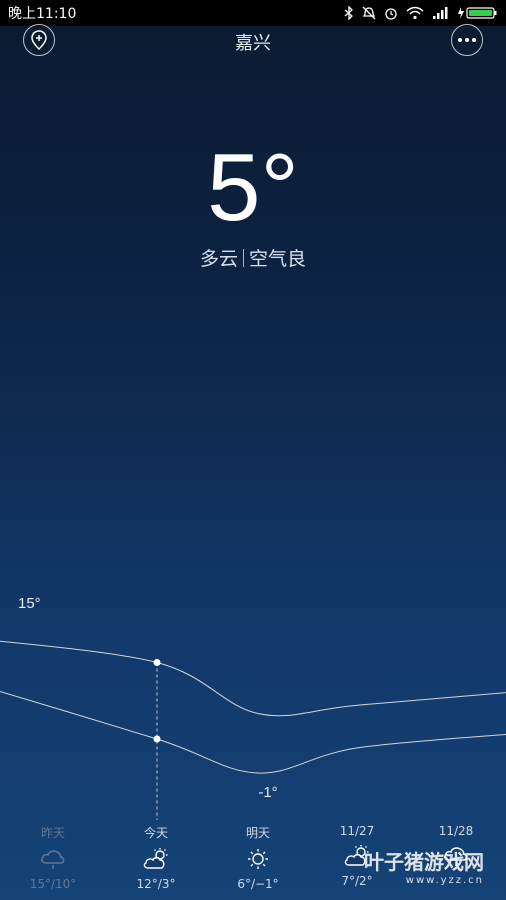 The width and height of the screenshot is (506, 900). Describe the element at coordinates (218, 259) in the screenshot. I see `weather-condition: 多云` at that location.